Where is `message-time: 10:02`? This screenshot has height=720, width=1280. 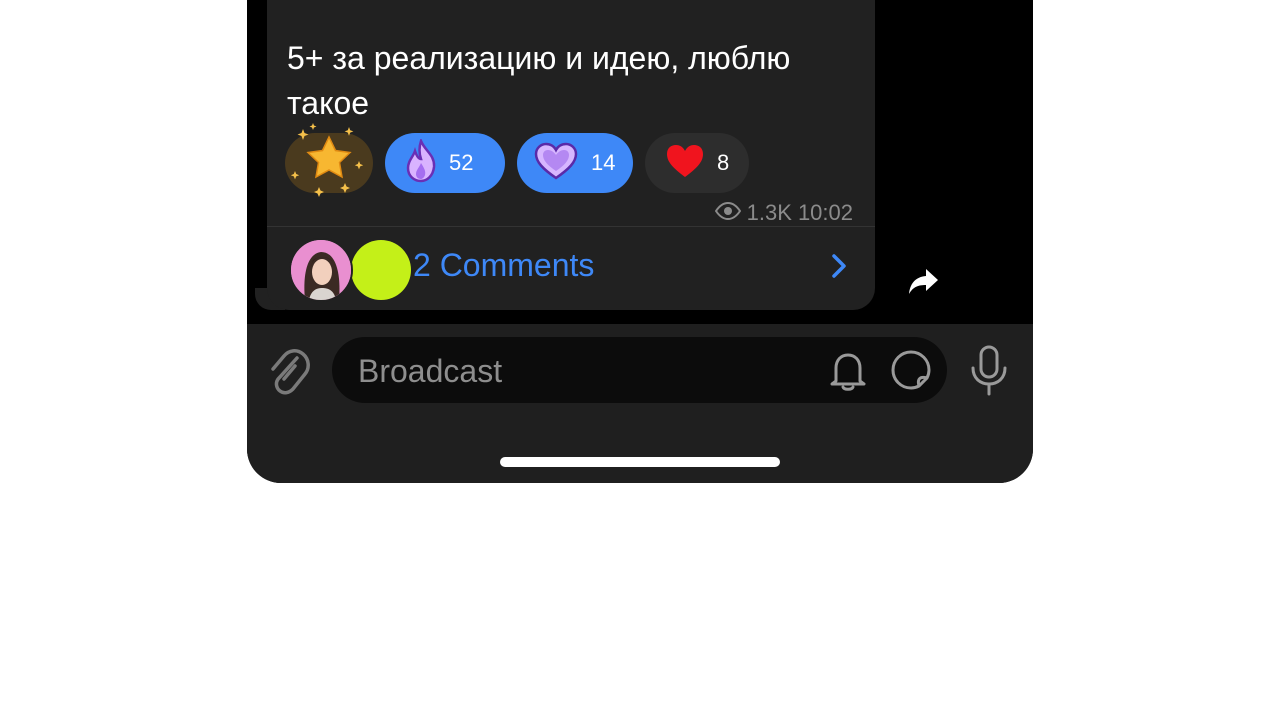
message-time: 10:02 is located at coordinates (825, 212).